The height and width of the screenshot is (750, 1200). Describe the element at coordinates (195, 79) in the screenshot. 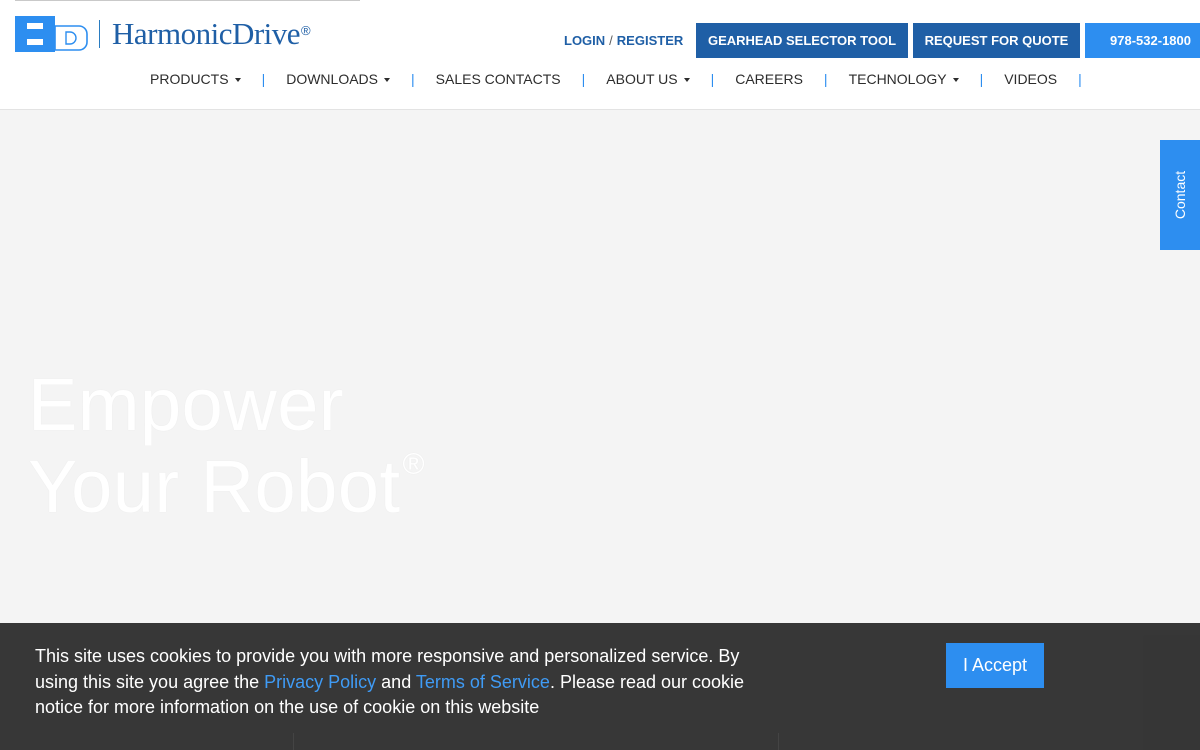

I see `nav-products: PRODUCTS` at that location.